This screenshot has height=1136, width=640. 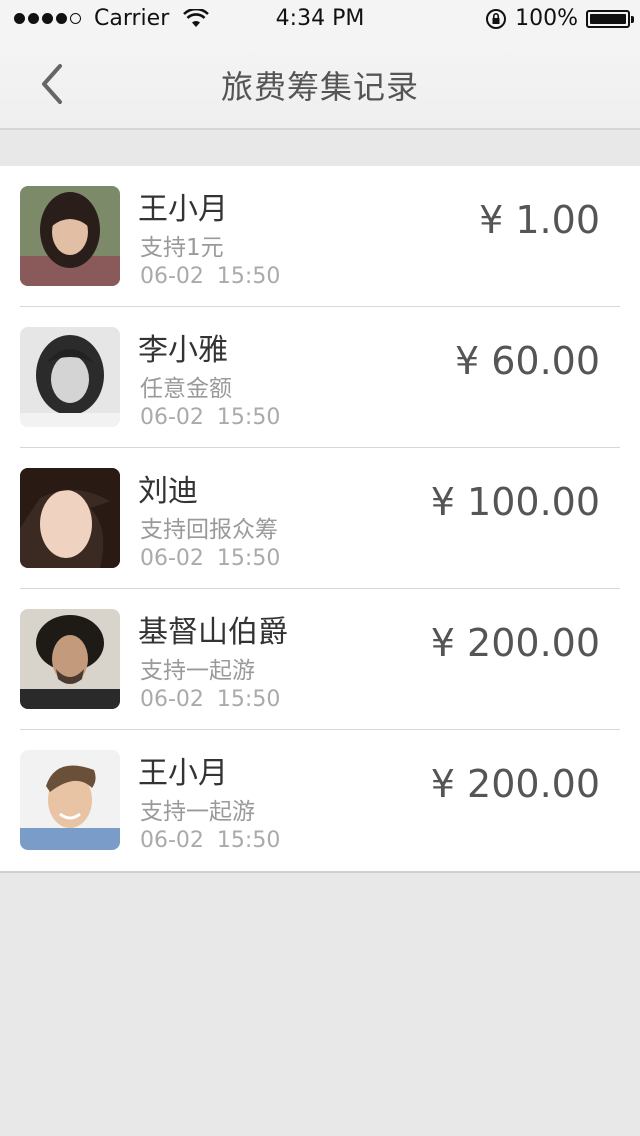 What do you see at coordinates (320, 236) in the screenshot?
I see `list-item: 王小月 支持1元 06-02 15:50 ¥ 1.00` at bounding box center [320, 236].